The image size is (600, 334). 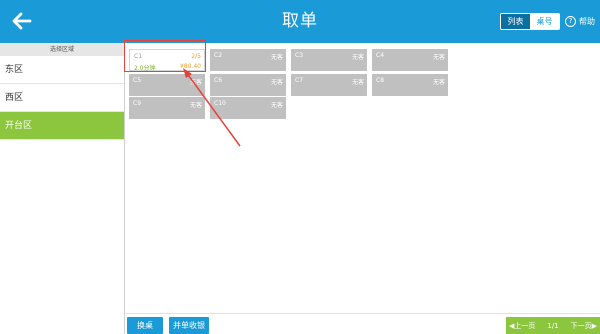 What do you see at coordinates (299, 80) in the screenshot?
I see `table-name: C7` at bounding box center [299, 80].